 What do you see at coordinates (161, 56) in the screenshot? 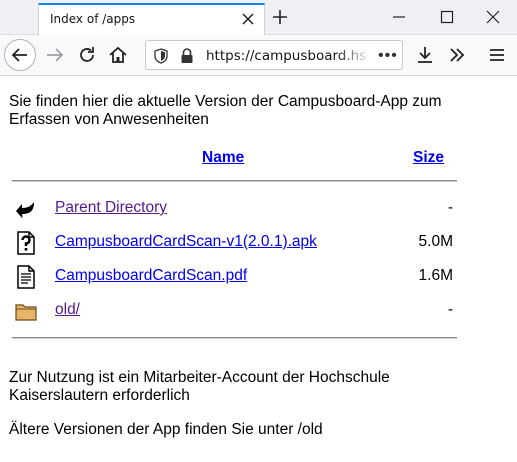
I see `shield-icon` at bounding box center [161, 56].